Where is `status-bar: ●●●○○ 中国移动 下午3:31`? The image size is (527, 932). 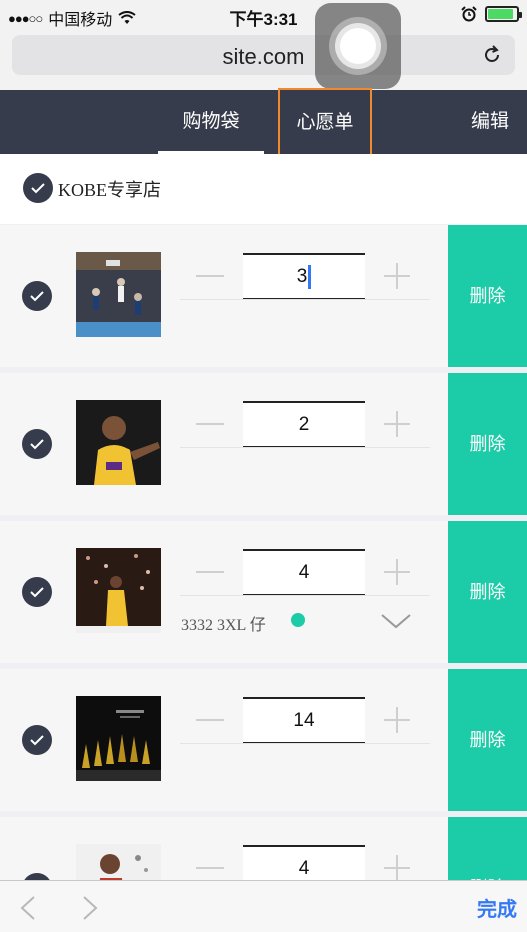 status-bar: ●●●○○ 中国移动 下午3:31 is located at coordinates (263, 15).